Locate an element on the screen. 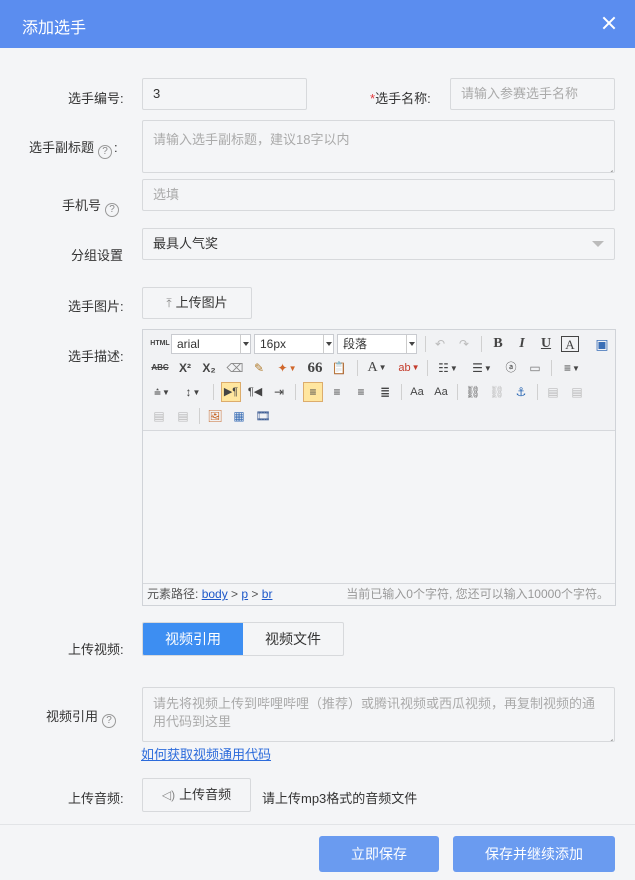 Image resolution: width=635 pixels, height=880 pixels. unordered-list-icon: ☰▼ is located at coordinates (482, 368).